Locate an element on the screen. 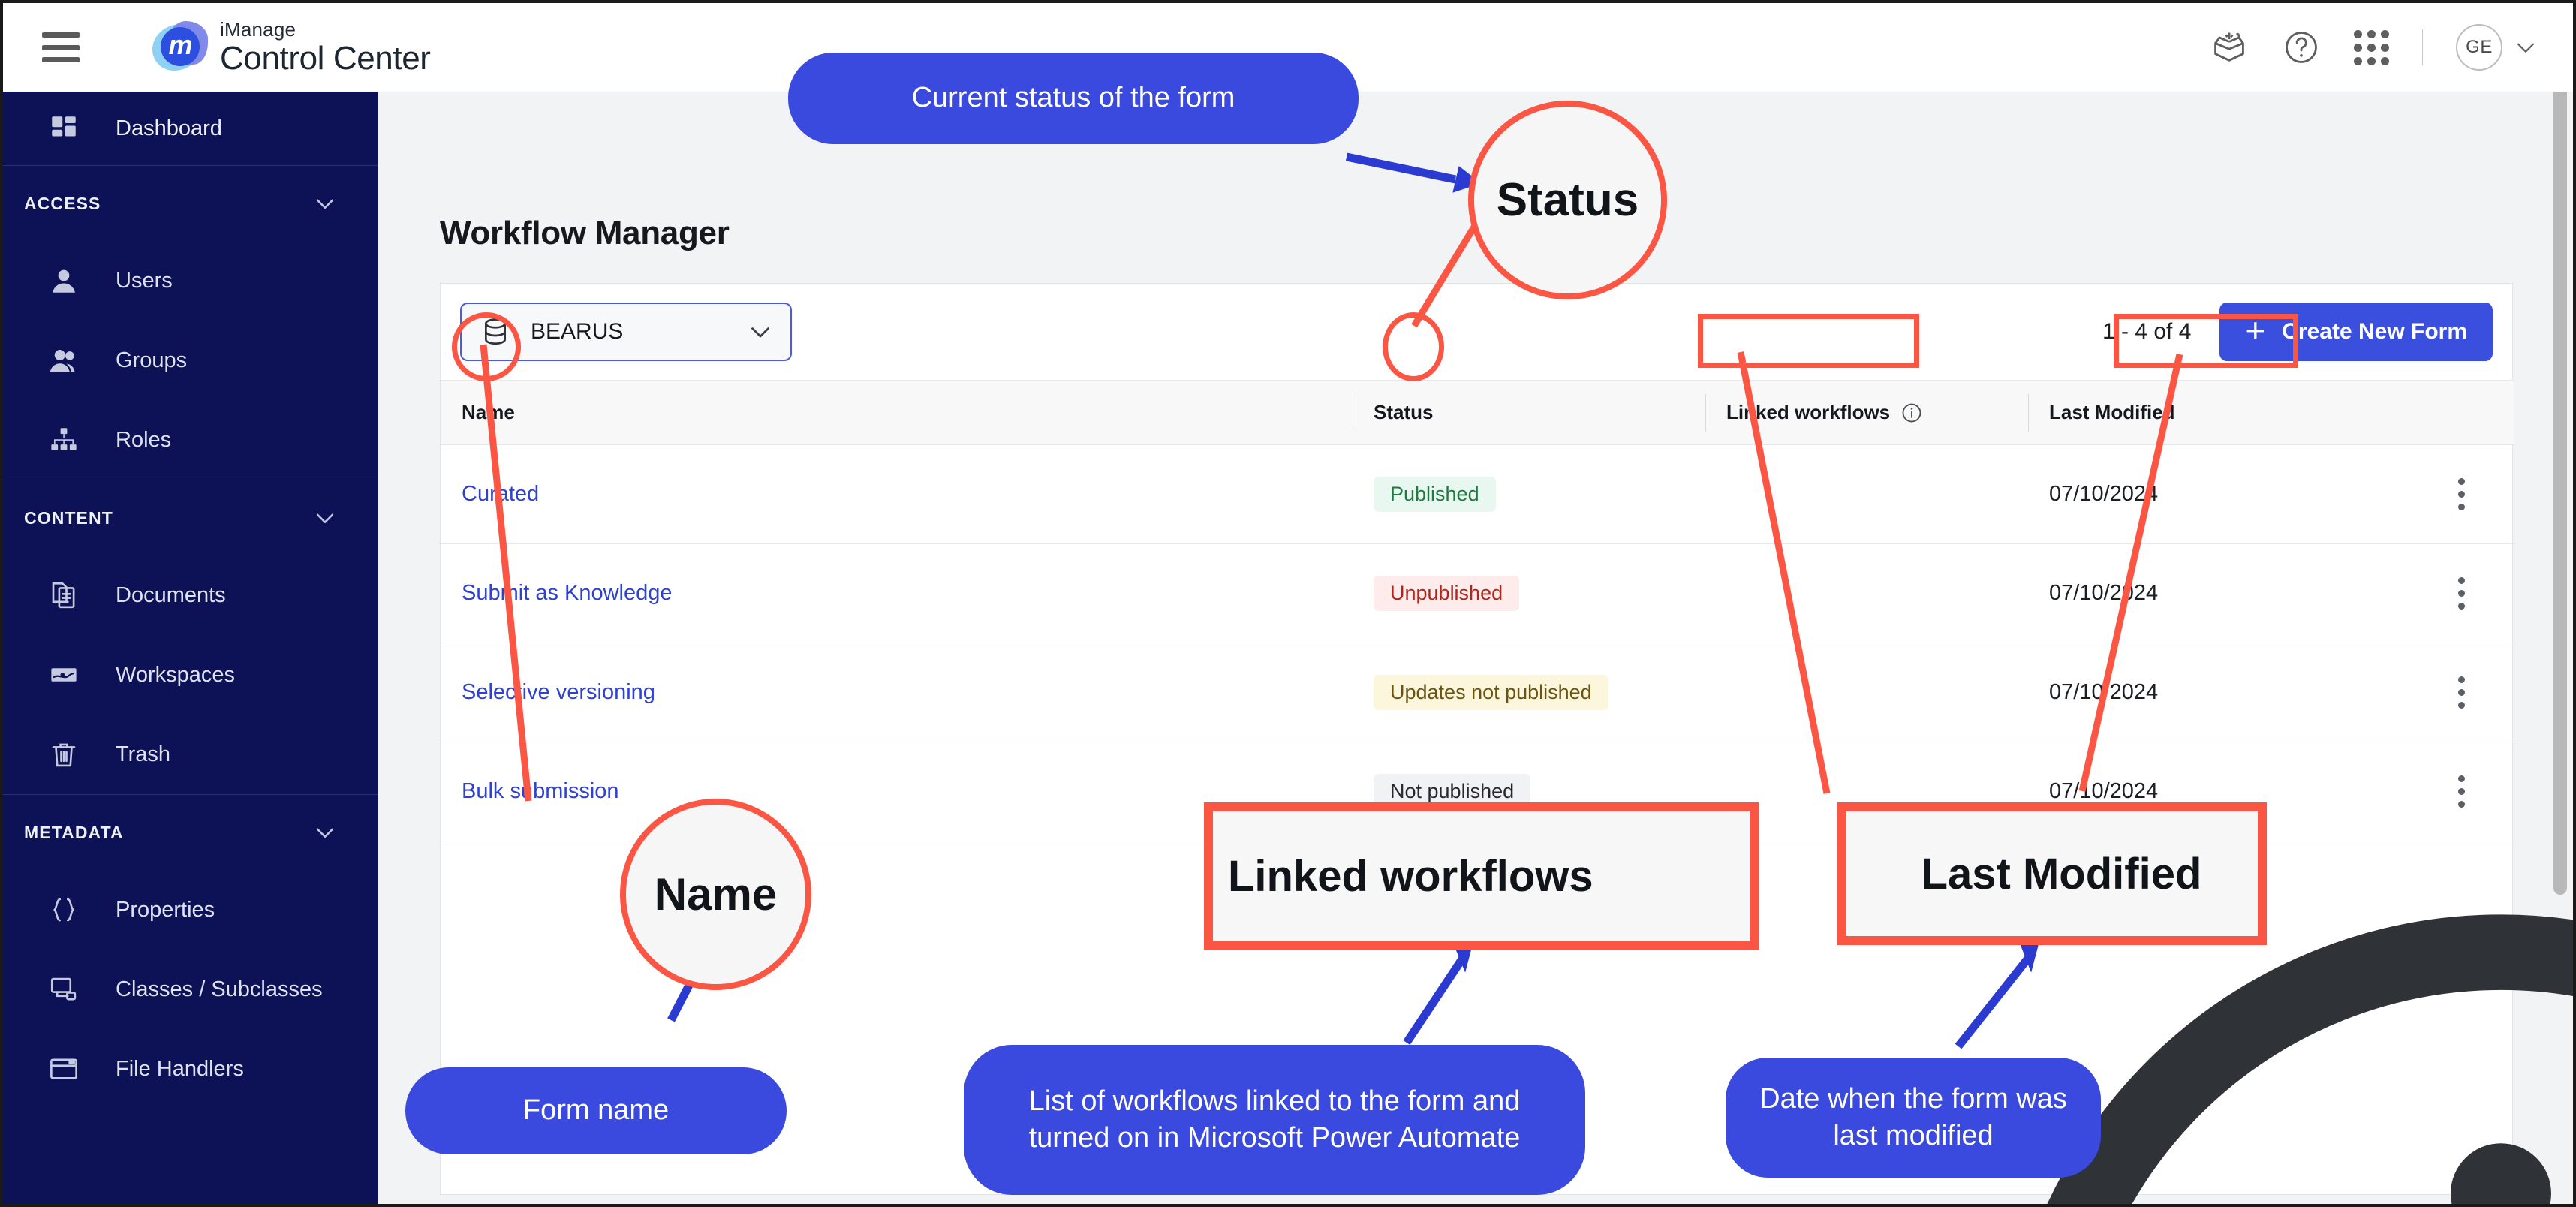  sidebar-item-label: File Handlers is located at coordinates (180, 1068).